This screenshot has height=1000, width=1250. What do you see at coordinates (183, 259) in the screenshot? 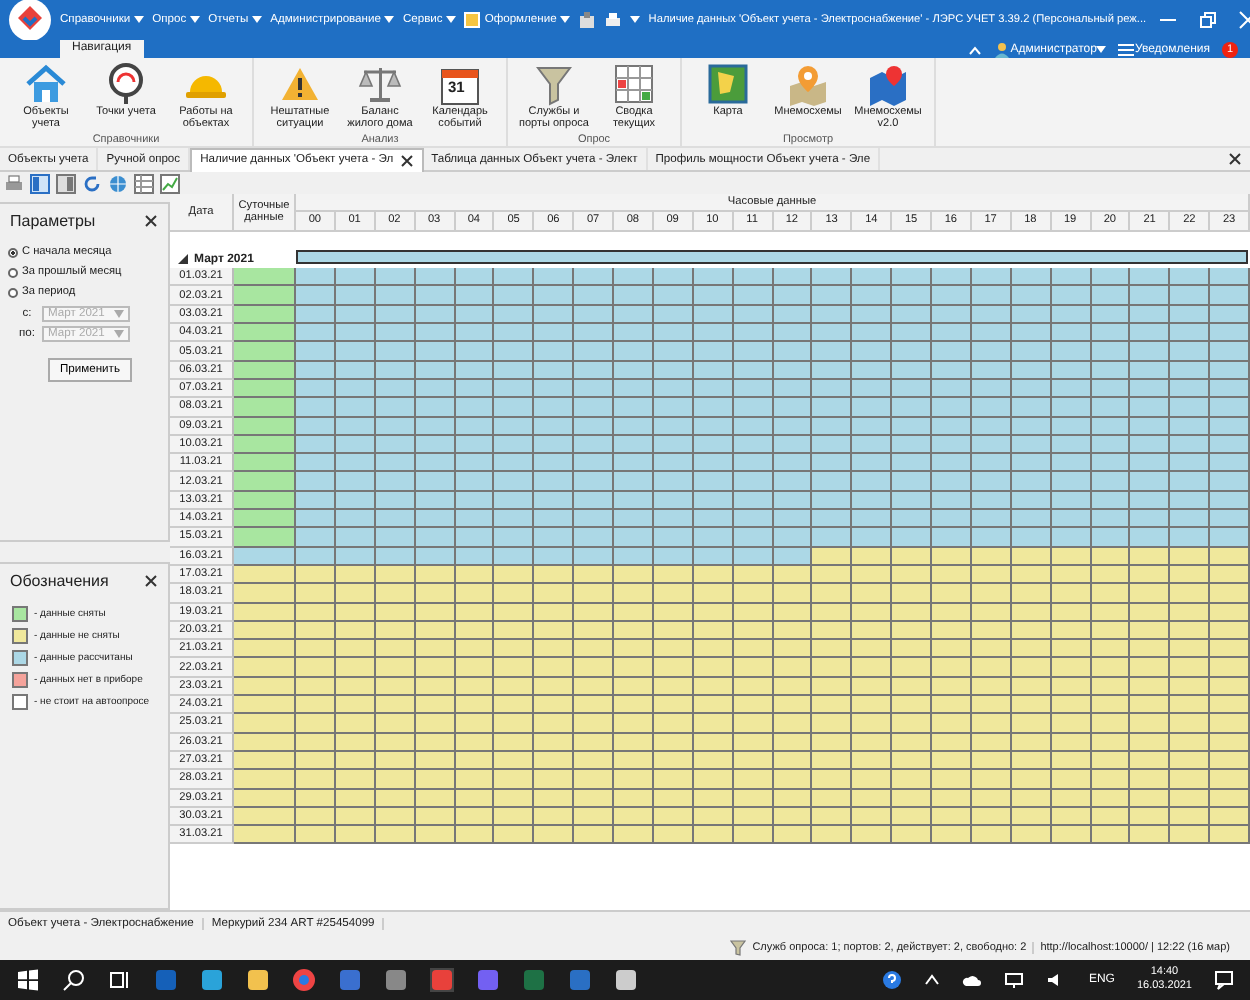
I see `expand-arrow-icon` at bounding box center [183, 259].